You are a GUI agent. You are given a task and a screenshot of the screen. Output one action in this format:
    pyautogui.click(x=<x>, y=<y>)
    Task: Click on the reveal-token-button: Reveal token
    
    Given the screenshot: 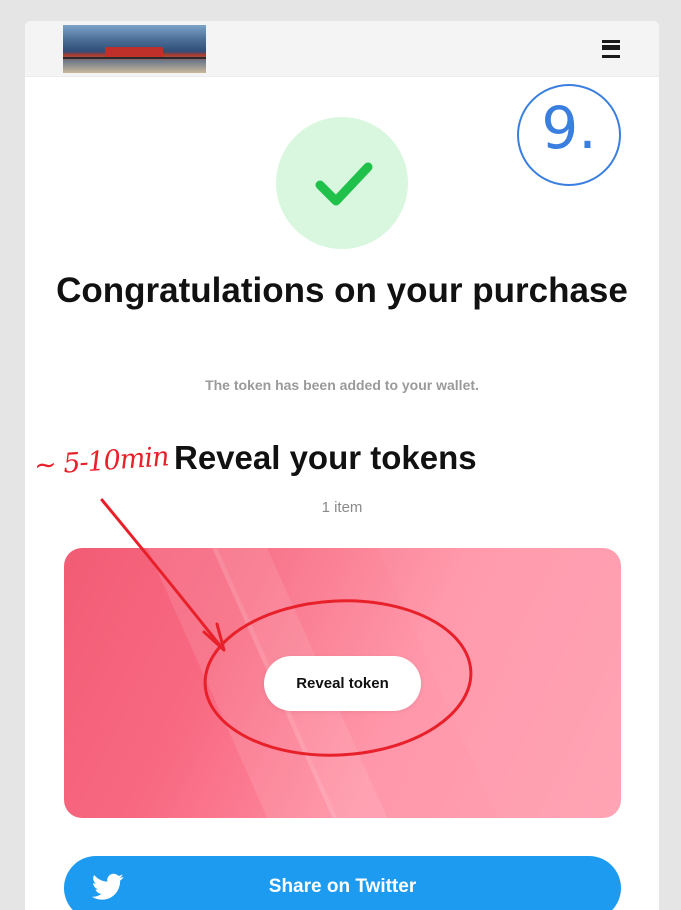 What is the action you would take?
    pyautogui.click(x=342, y=683)
    